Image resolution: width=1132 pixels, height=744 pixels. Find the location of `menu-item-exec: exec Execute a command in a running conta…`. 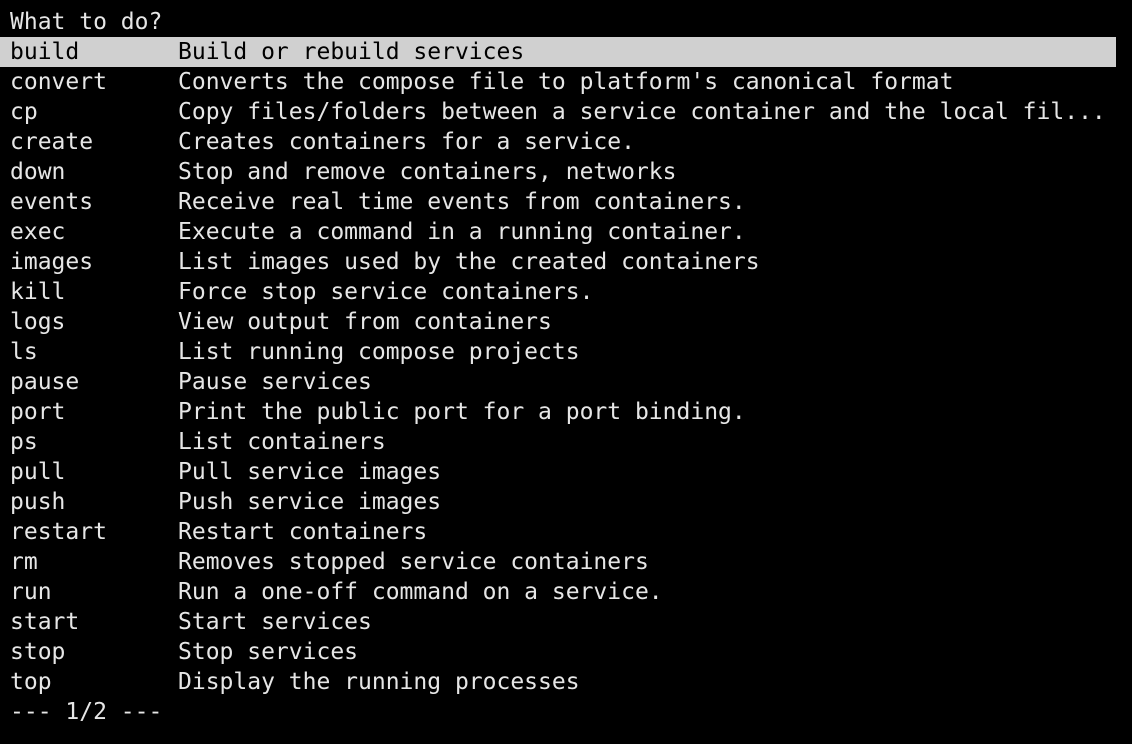

menu-item-exec: exec Execute a command in a running conta… is located at coordinates (558, 232).